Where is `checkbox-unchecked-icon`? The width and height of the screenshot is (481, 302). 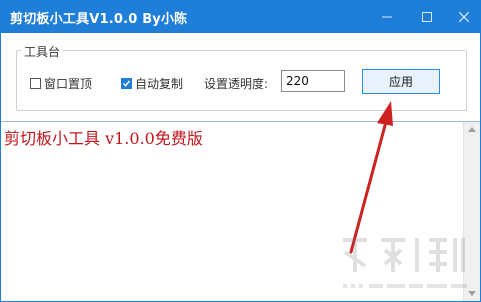 checkbox-unchecked-icon is located at coordinates (35, 83).